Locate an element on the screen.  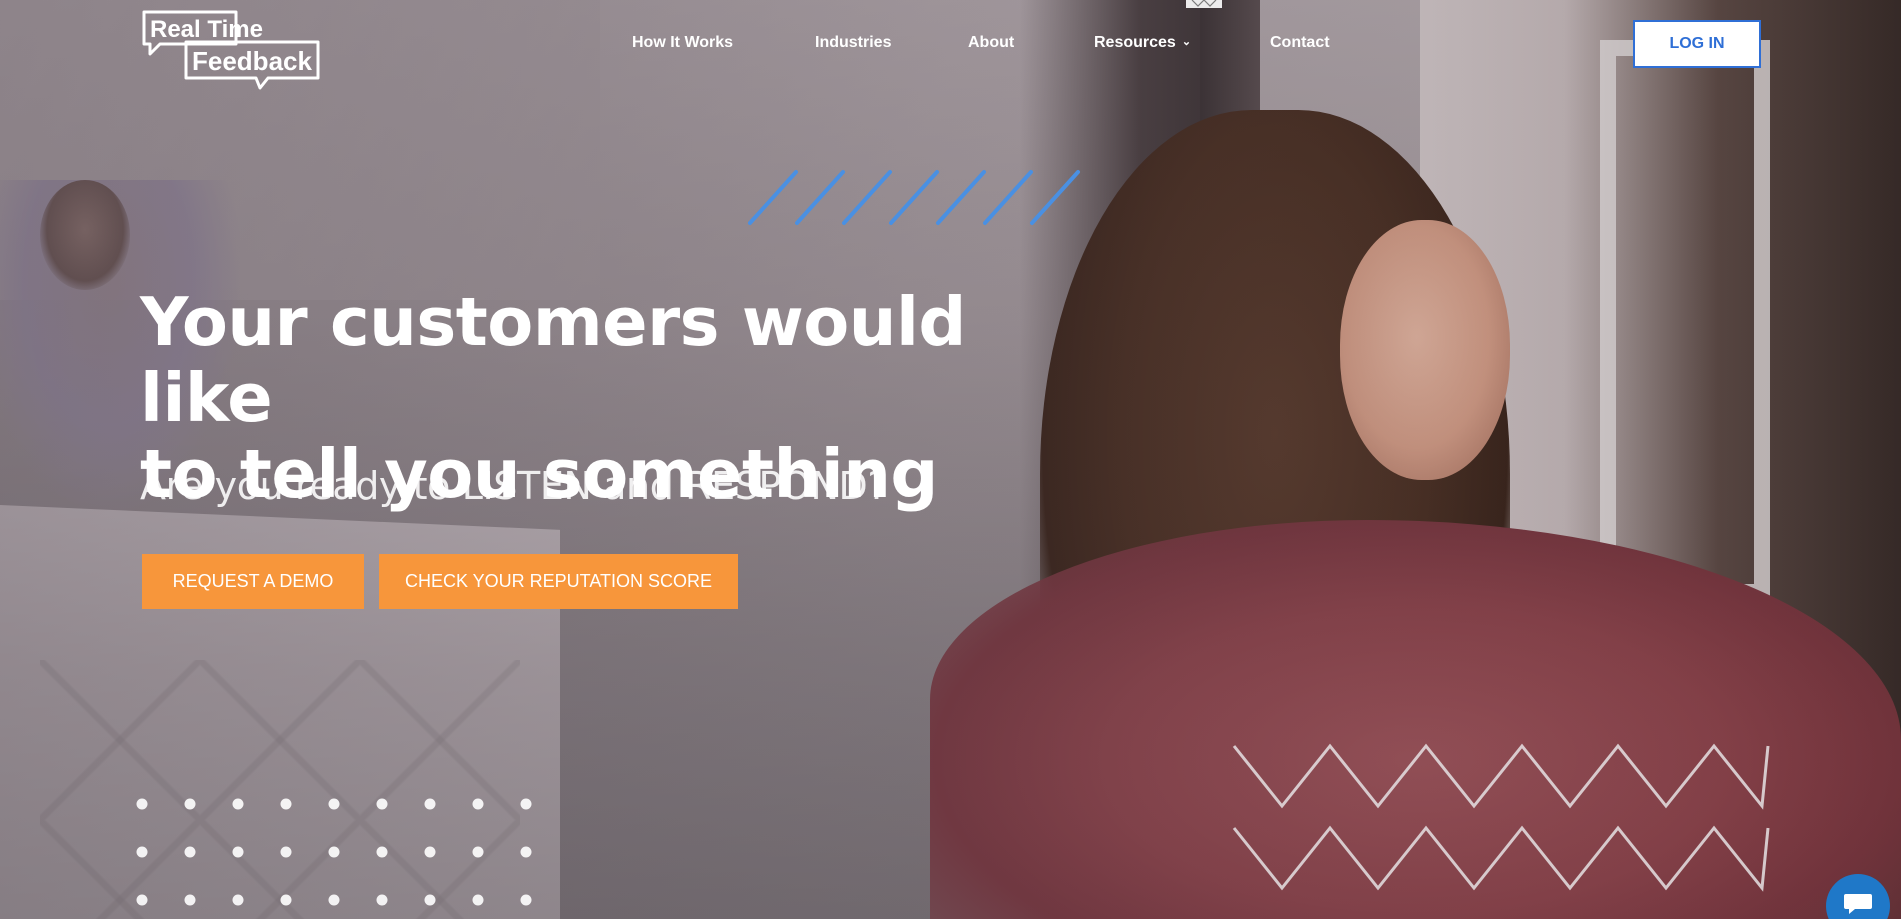
stripe-group is located at coordinates (914, 197).